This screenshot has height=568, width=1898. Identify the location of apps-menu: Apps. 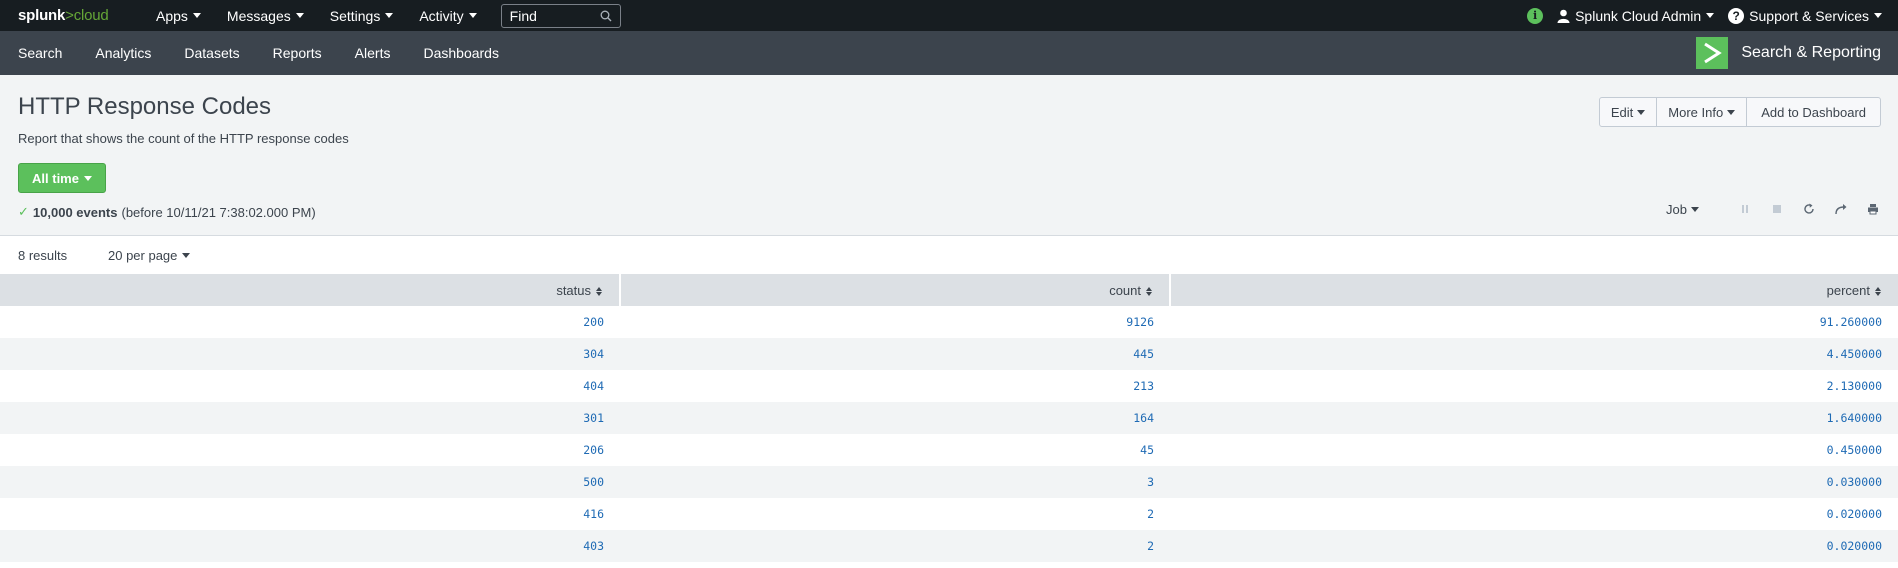
(178, 16).